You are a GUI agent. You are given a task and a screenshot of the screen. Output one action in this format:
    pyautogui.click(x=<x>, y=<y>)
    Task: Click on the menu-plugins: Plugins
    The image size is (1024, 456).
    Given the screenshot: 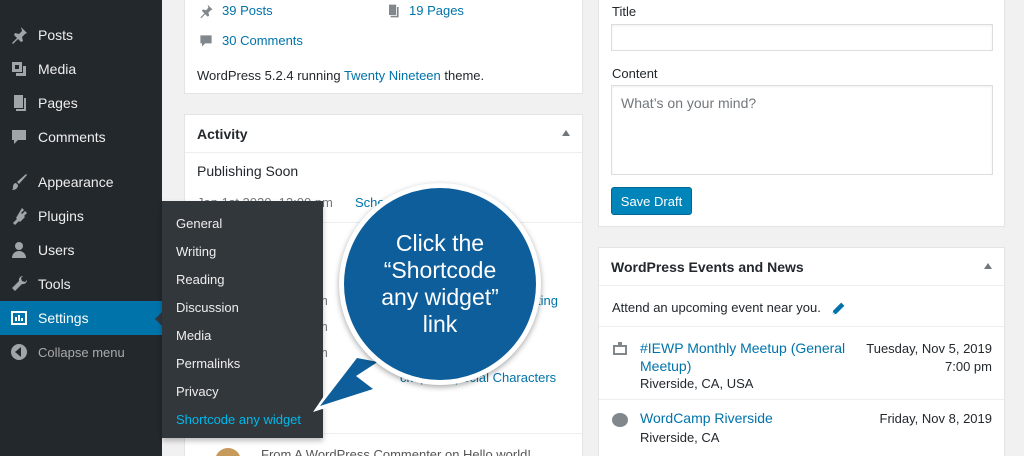 What is the action you would take?
    pyautogui.click(x=81, y=216)
    